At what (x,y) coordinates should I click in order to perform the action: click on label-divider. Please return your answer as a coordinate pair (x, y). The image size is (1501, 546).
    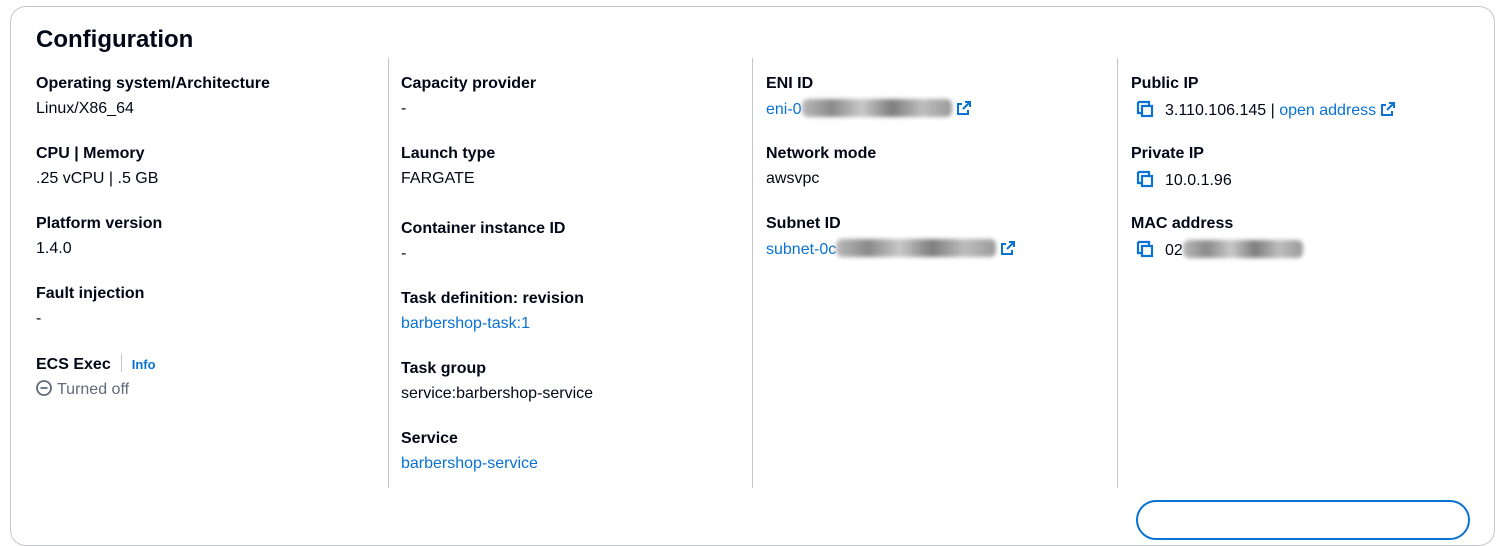
    Looking at the image, I should click on (121, 363).